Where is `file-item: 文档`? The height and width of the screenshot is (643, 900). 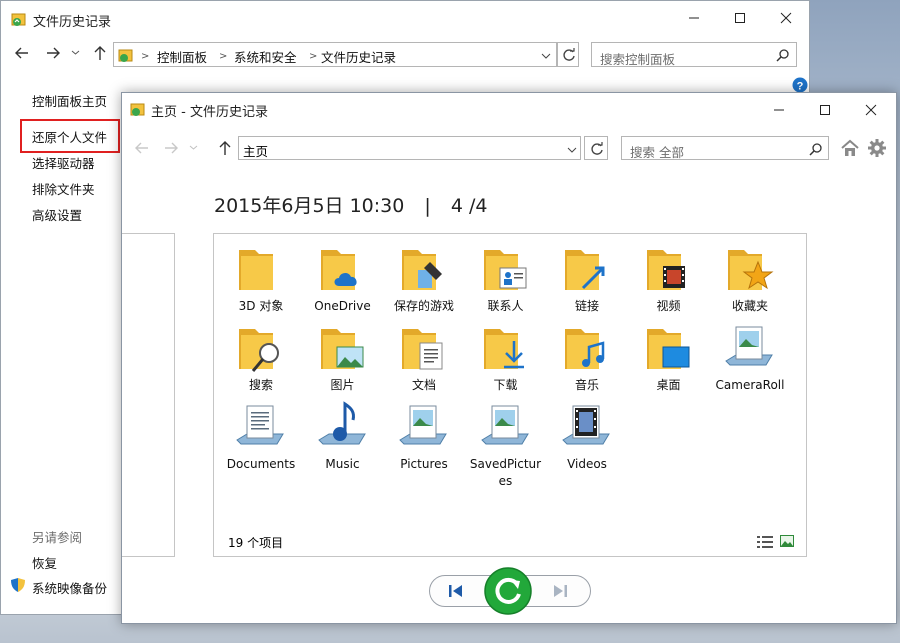
file-item: 文档 is located at coordinates (424, 356).